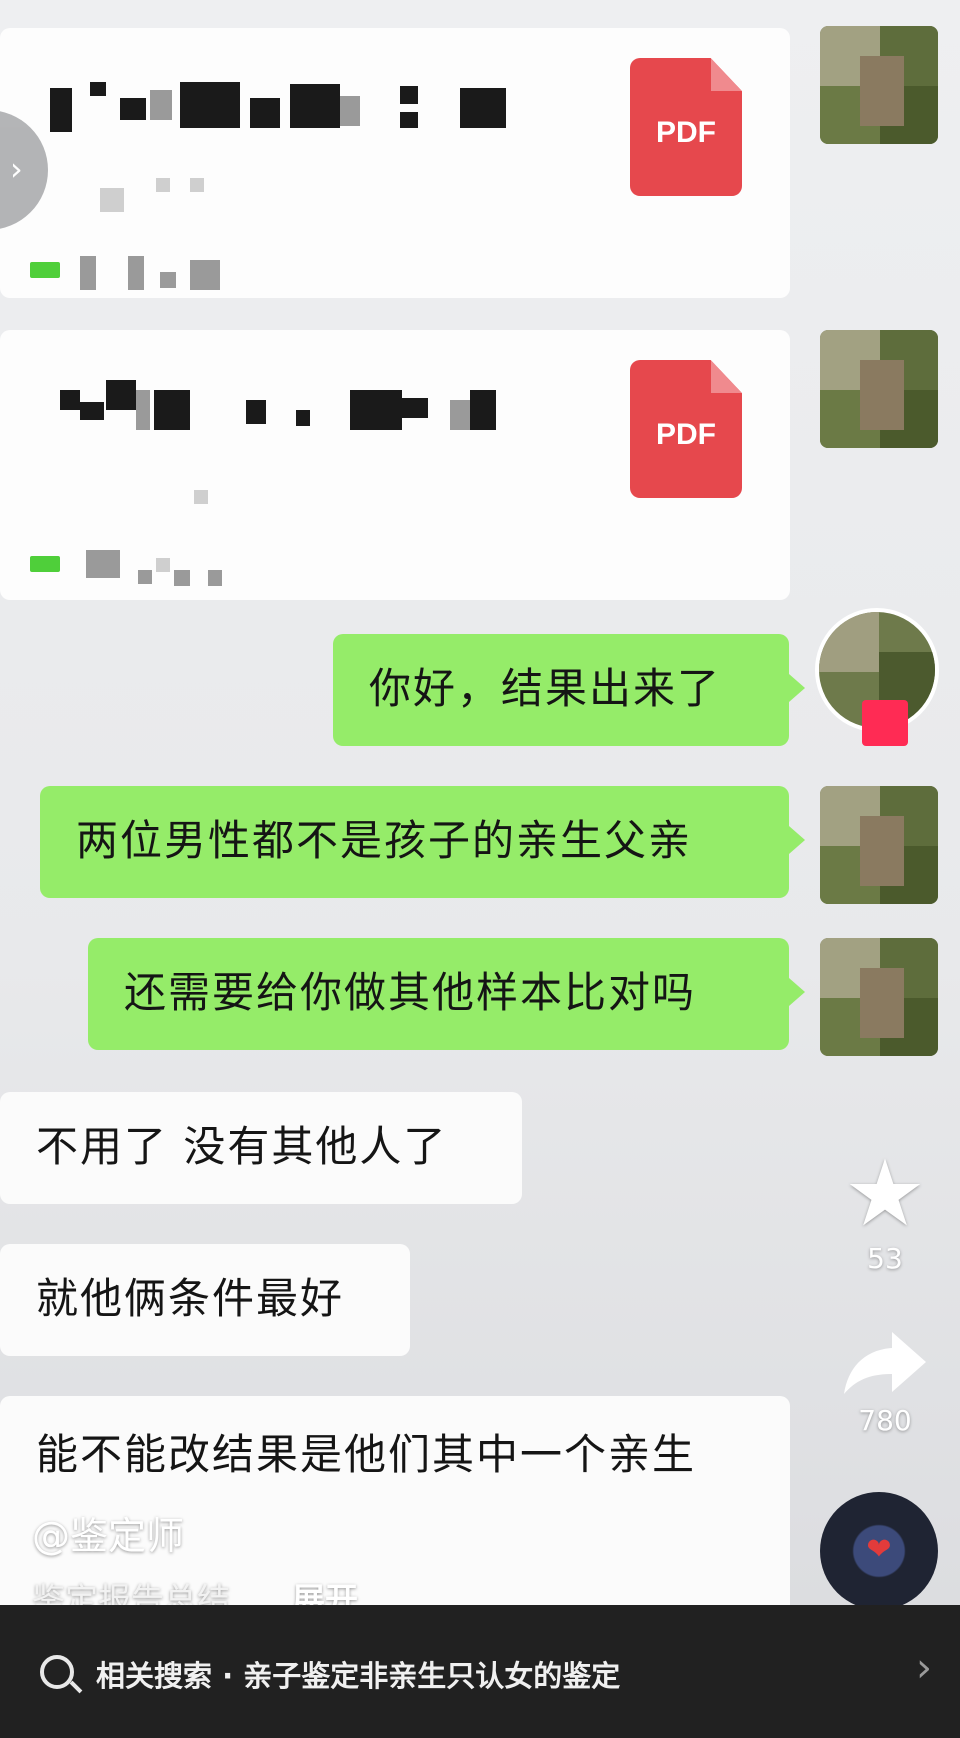  What do you see at coordinates (358, 1676) in the screenshot?
I see `related-search-text: 相关搜索 · 亲子鉴定非亲生只认女的鉴定` at bounding box center [358, 1676].